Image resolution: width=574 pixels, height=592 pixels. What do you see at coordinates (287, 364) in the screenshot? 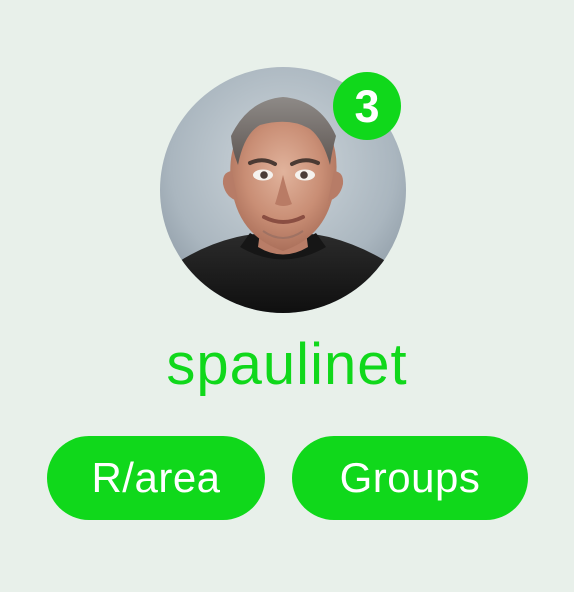
I see `username: spaulinet` at bounding box center [287, 364].